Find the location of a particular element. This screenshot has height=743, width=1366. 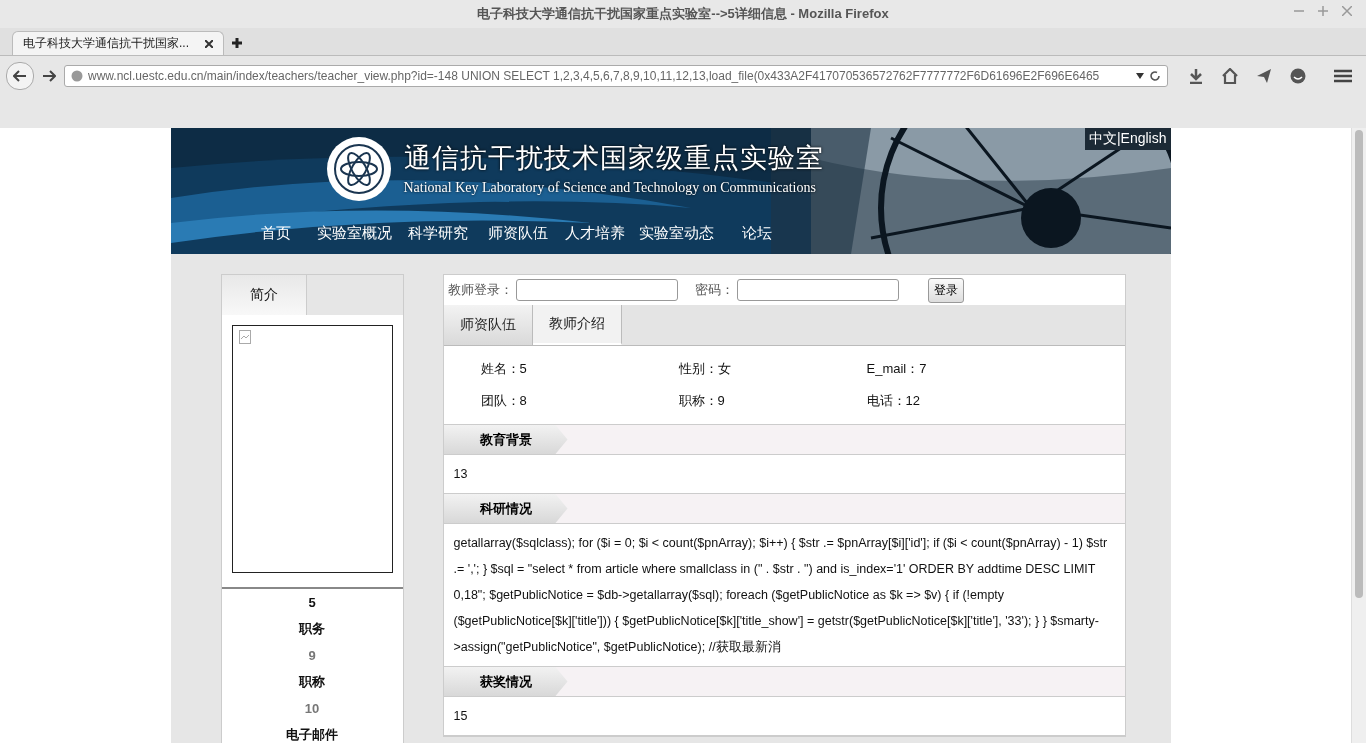

breadcrumb-link: 教师介绍 is located at coordinates (577, 325).